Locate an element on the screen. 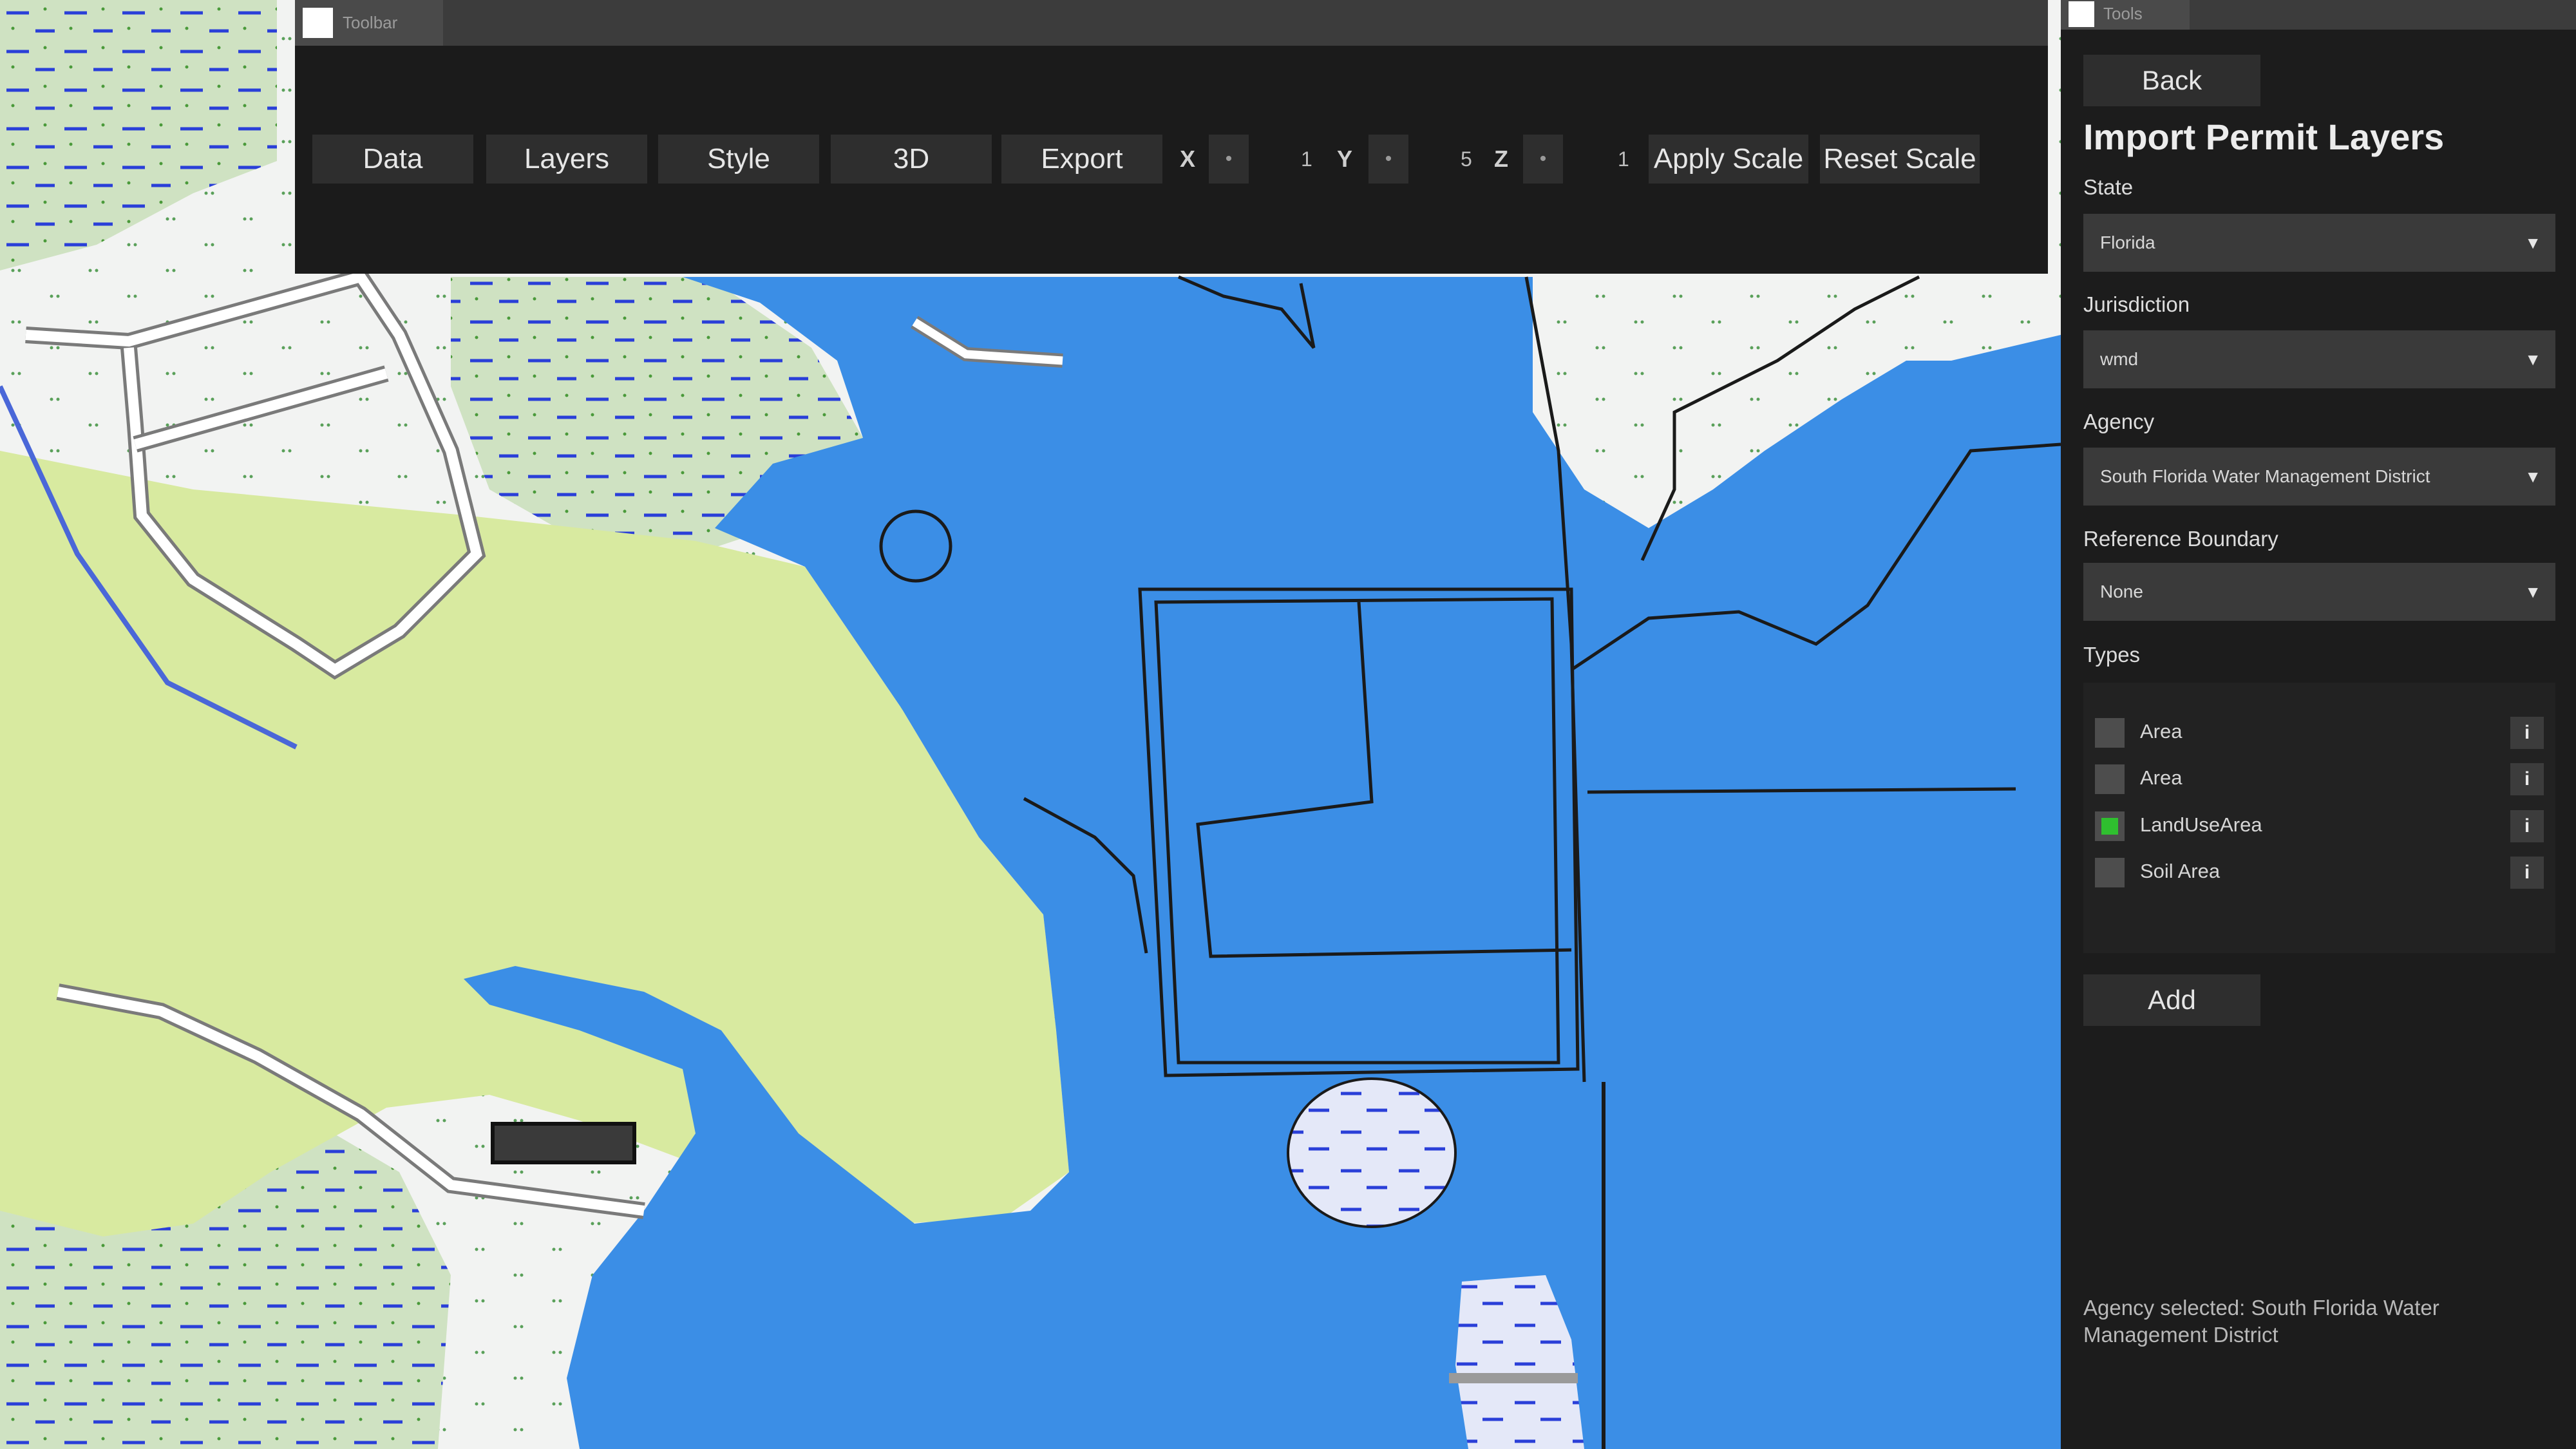 The image size is (2576, 1449). panel-title: Import Permit Layers is located at coordinates (2264, 137).